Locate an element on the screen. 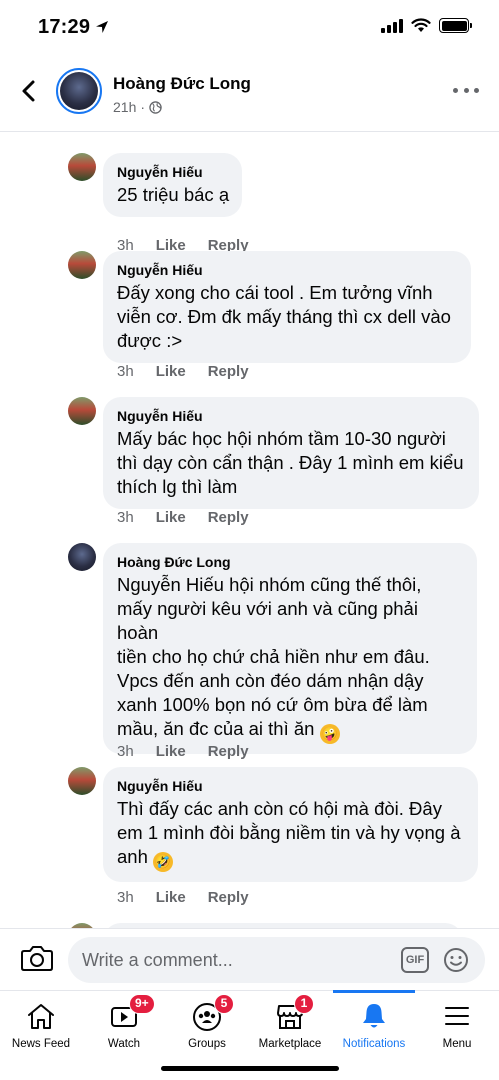  nav-label: Menu is located at coordinates (457, 1044).